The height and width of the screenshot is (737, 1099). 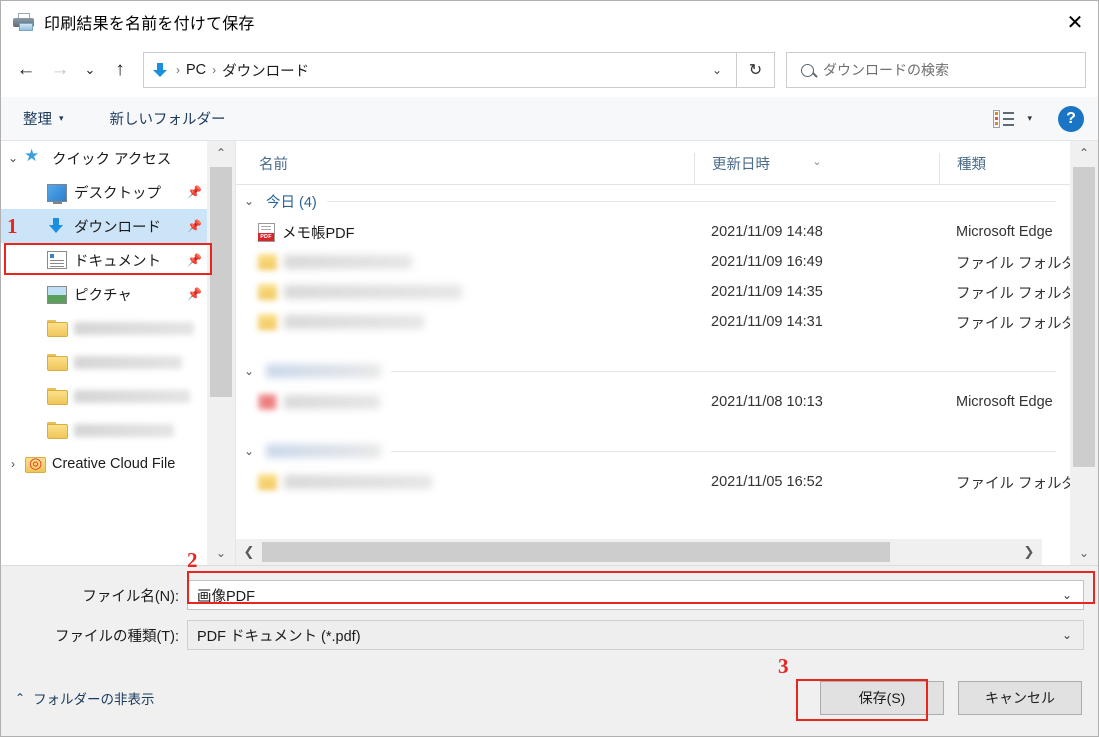 I want to click on table-row: PDF メモ帳PDF 2021/11/09 14:48 Microsoft Edge, so click(x=653, y=232).